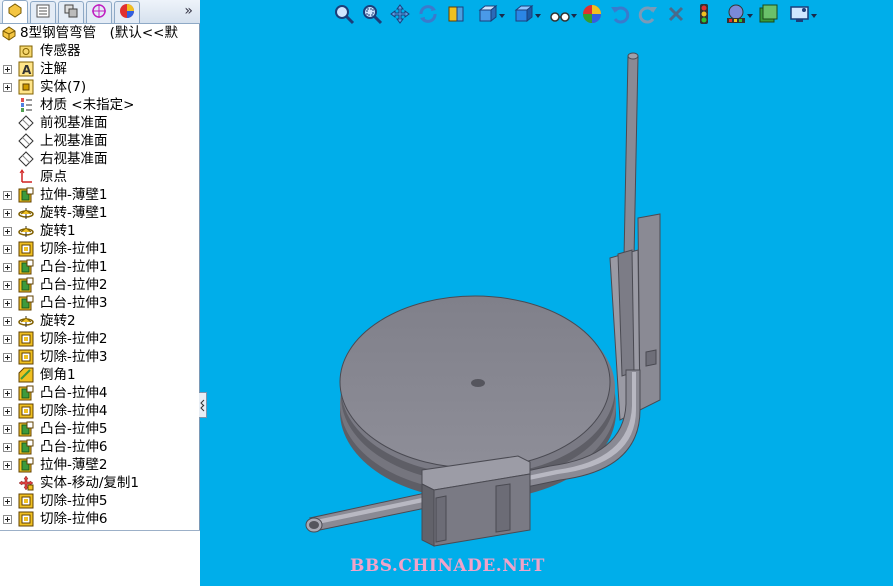 Image resolution: width=893 pixels, height=586 pixels. I want to click on solid-bodies-icon, so click(26, 87).